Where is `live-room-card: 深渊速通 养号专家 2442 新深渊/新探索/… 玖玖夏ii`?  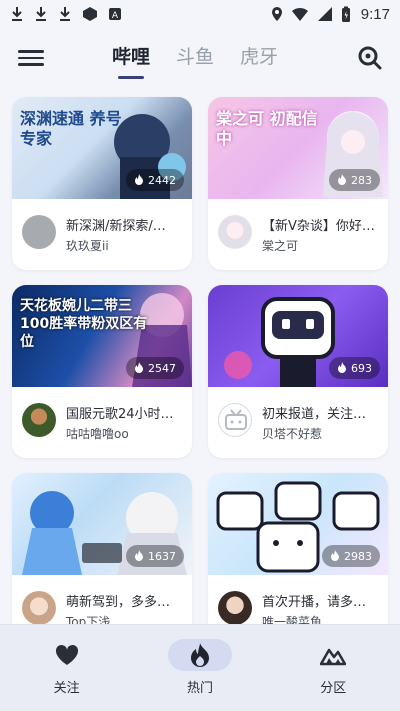
live-room-card: 深渊速通 养号专家 2442 新深渊/新探索/… 玖玖夏ii is located at coordinates (102, 183).